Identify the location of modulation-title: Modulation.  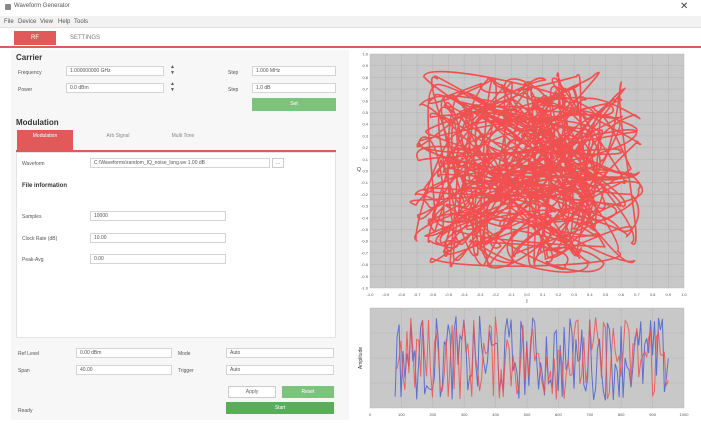
(37, 122).